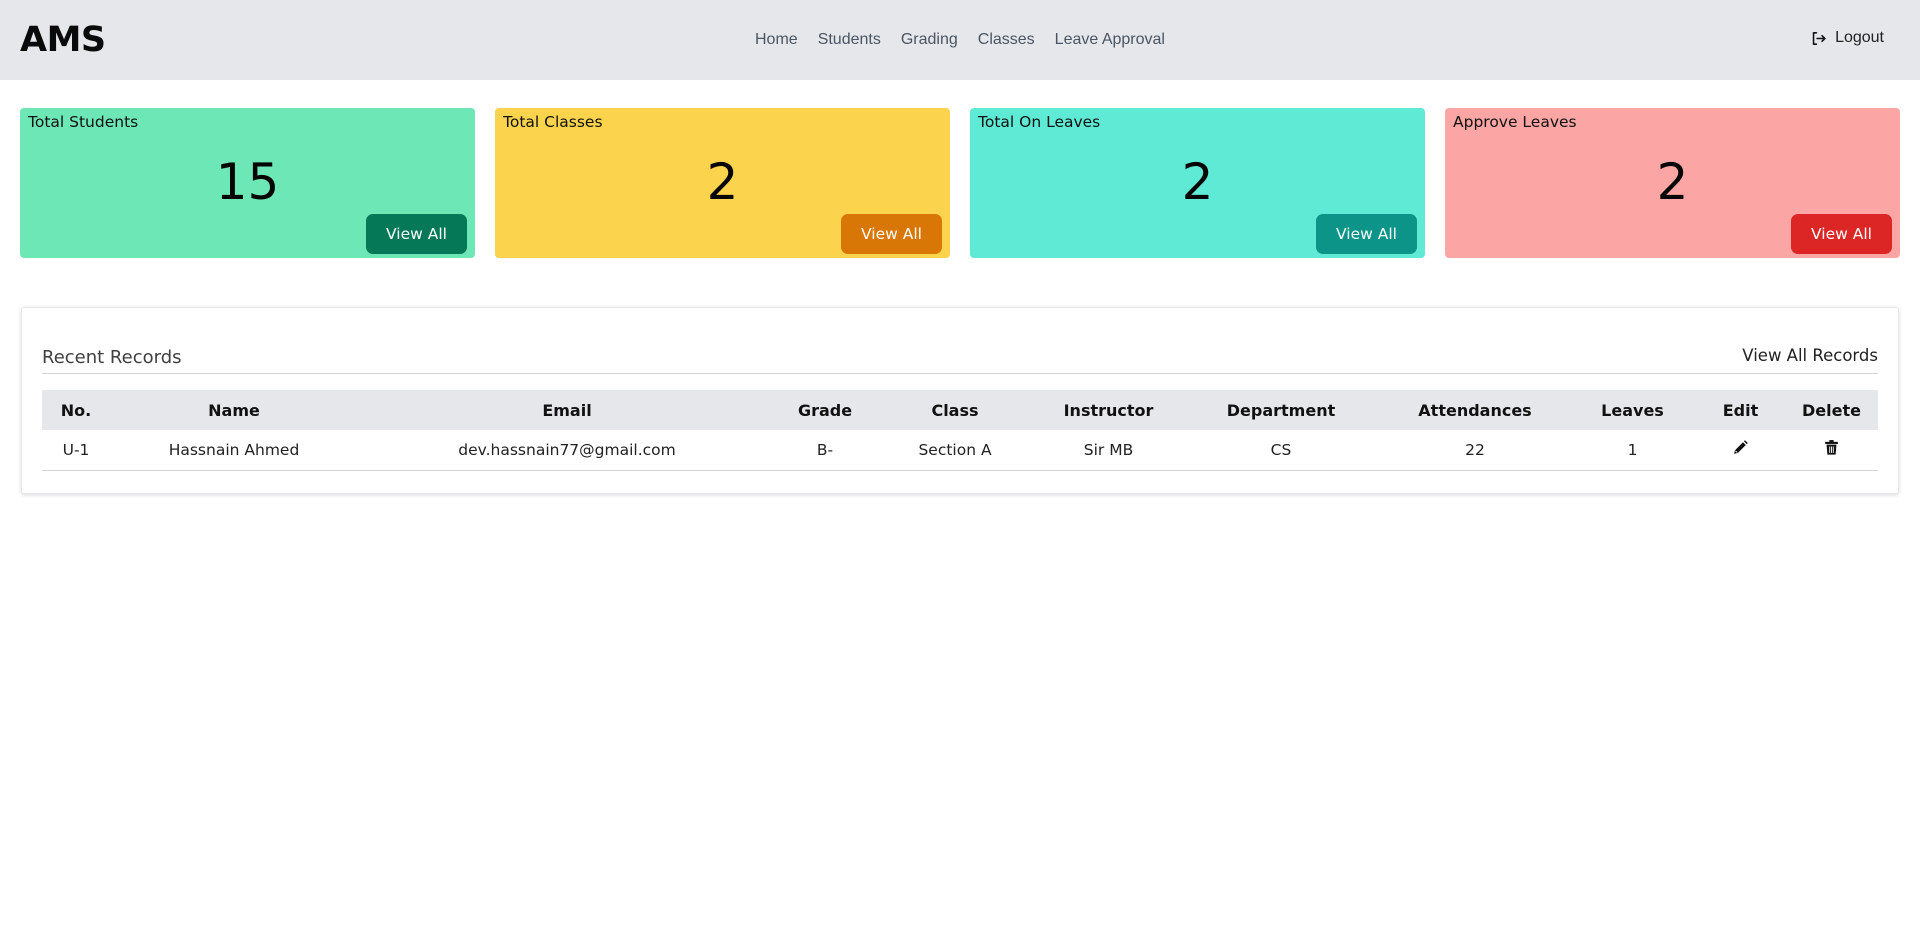  I want to click on column-header: Edit, so click(1740, 410).